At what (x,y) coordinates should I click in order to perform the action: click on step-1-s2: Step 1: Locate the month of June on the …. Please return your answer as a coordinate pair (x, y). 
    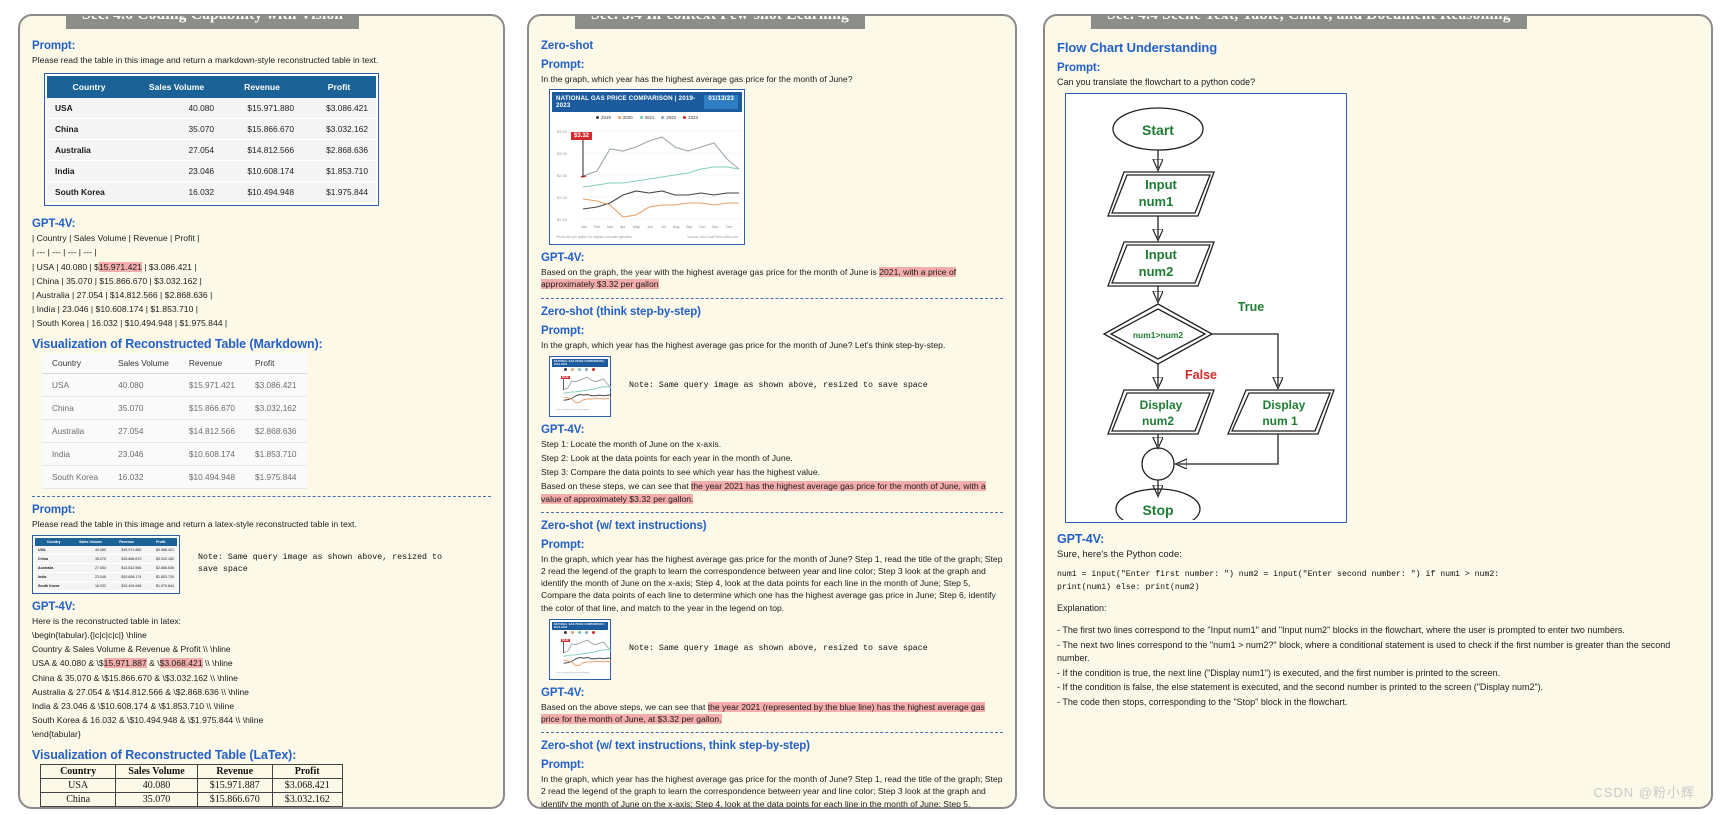
    Looking at the image, I should click on (631, 443).